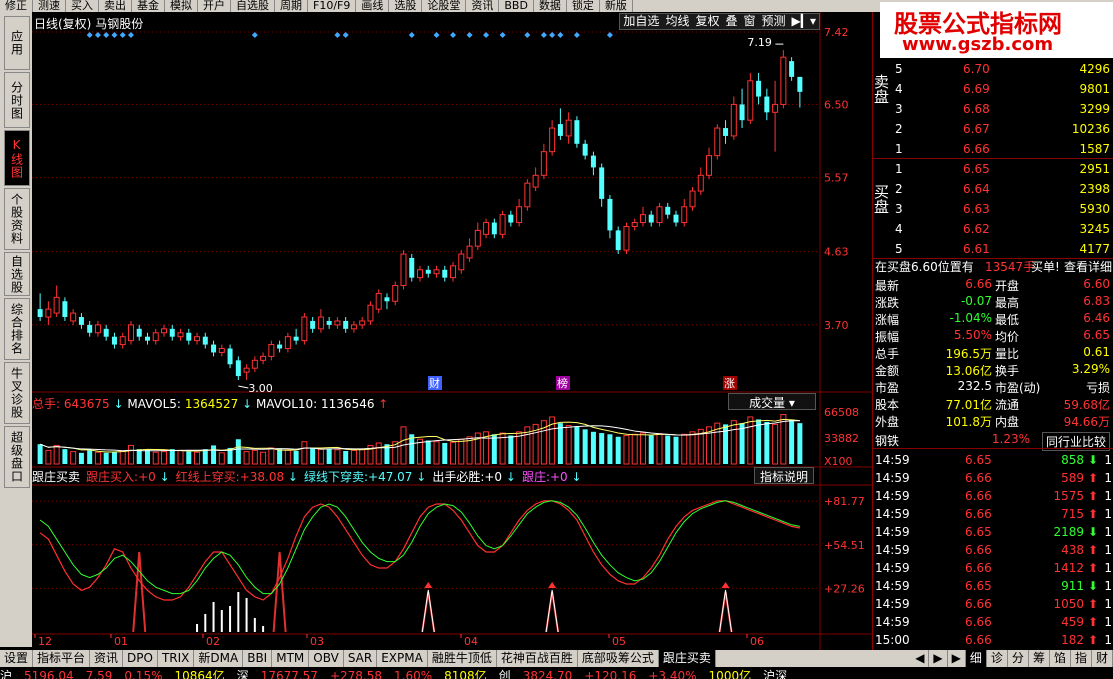  I want to click on indicator-item-label: 绿线下穿卖:, so click(336, 477).